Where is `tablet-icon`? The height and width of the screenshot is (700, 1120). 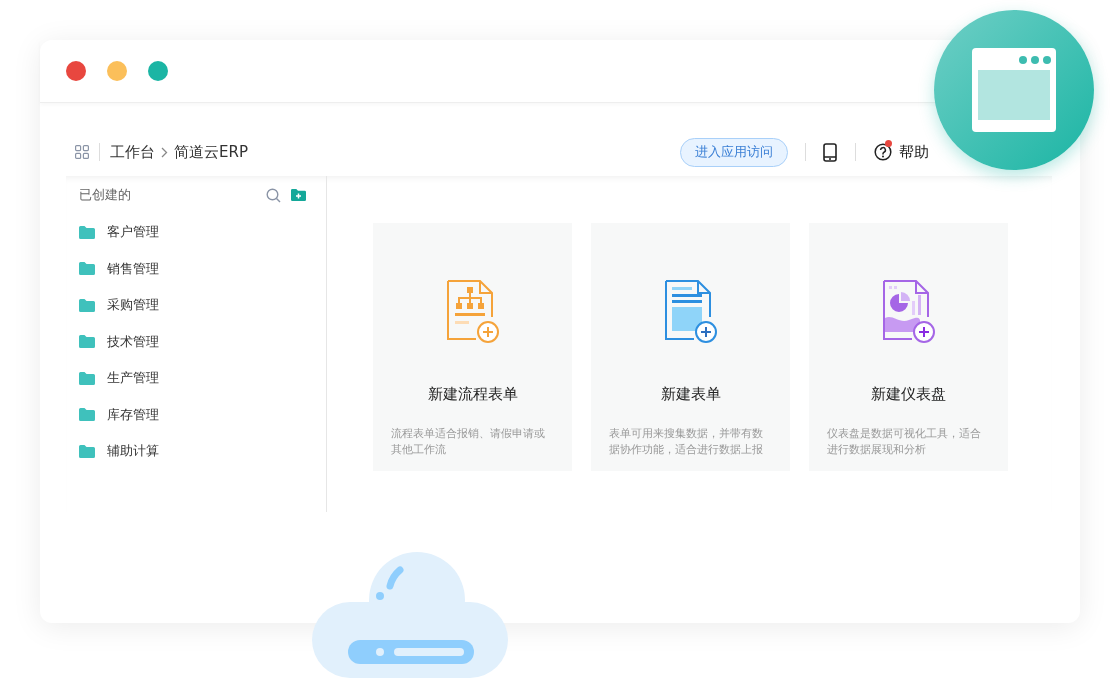
tablet-icon is located at coordinates (830, 152).